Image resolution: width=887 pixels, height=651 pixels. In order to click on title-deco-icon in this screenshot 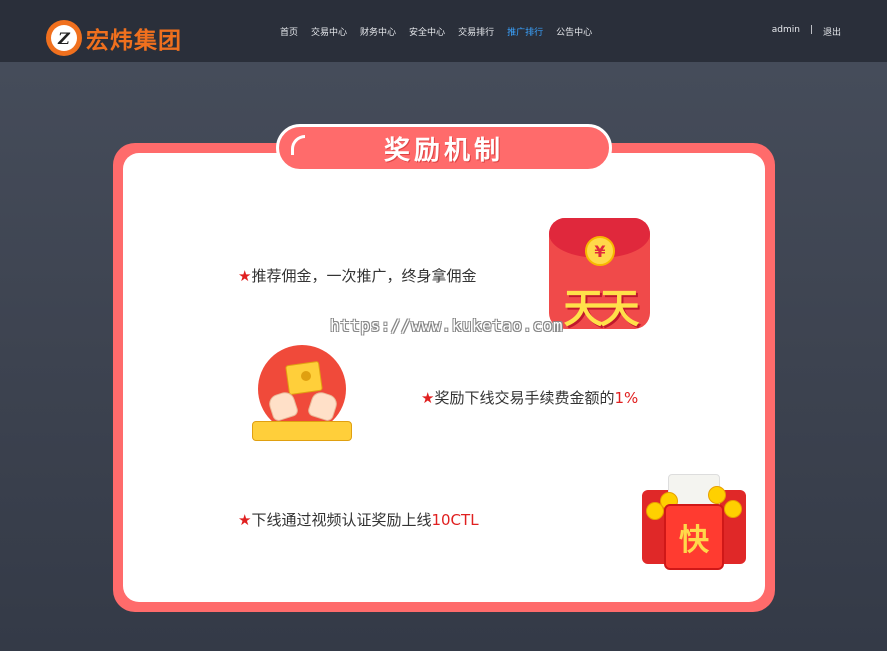, I will do `click(298, 145)`.